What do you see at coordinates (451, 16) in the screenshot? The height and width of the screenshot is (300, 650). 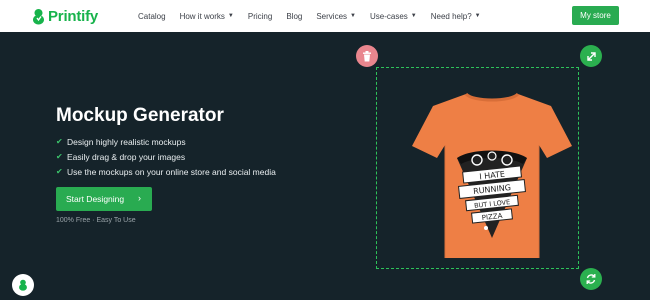 I see `menu-label: Need help?` at bounding box center [451, 16].